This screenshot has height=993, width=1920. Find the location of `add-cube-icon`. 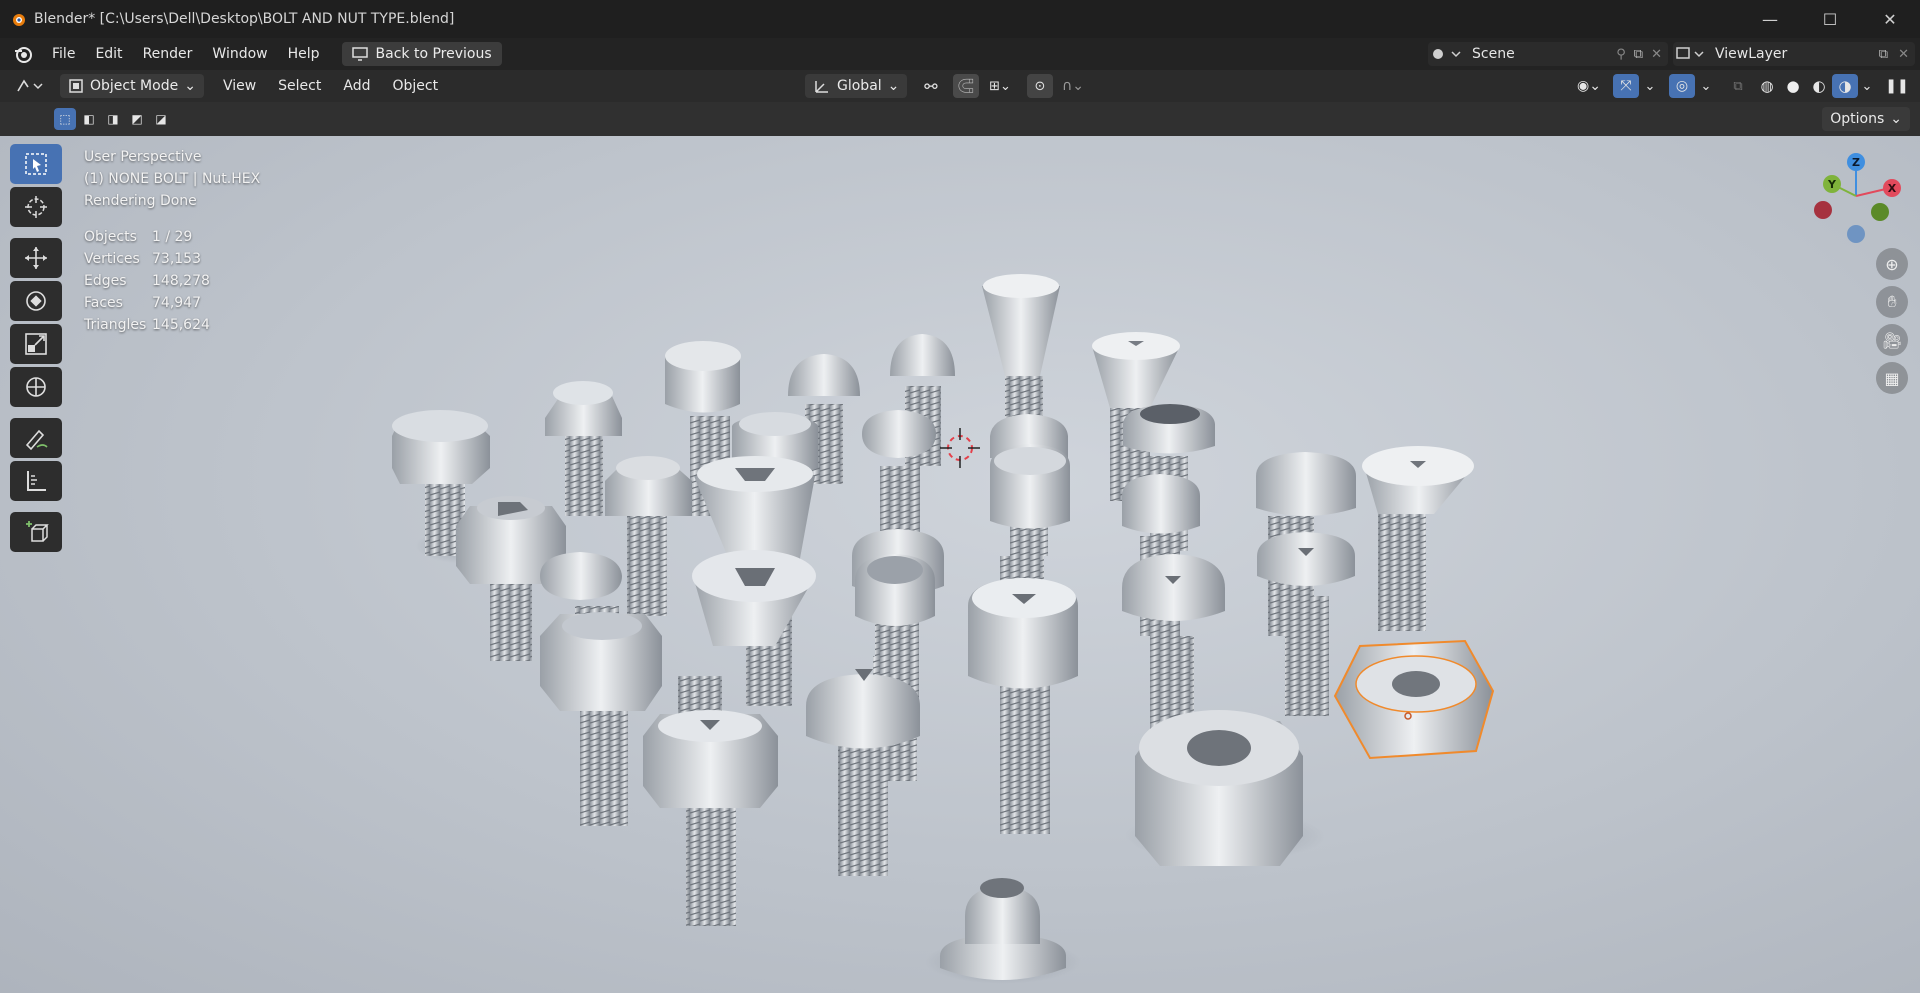

add-cube-icon is located at coordinates (37, 531).